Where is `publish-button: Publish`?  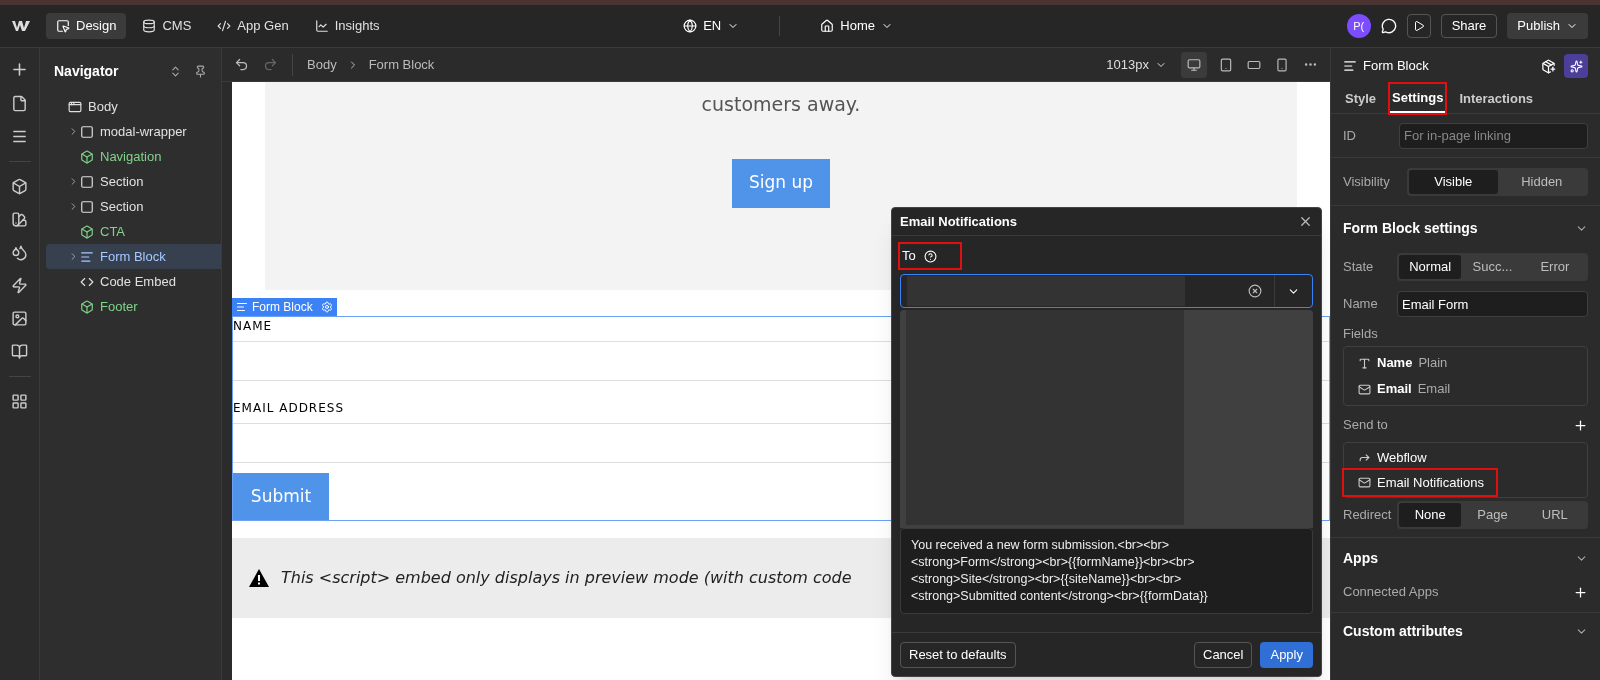 publish-button: Publish is located at coordinates (1547, 26).